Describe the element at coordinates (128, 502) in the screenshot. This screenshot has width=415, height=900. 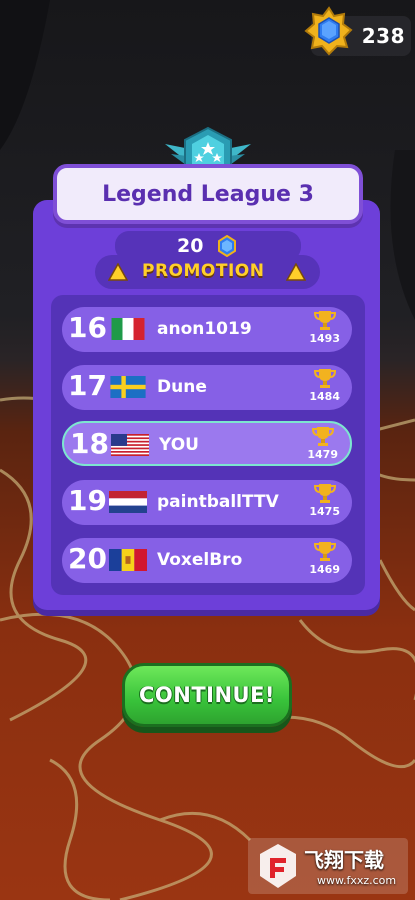
I see `netherlands-flag-icon` at that location.